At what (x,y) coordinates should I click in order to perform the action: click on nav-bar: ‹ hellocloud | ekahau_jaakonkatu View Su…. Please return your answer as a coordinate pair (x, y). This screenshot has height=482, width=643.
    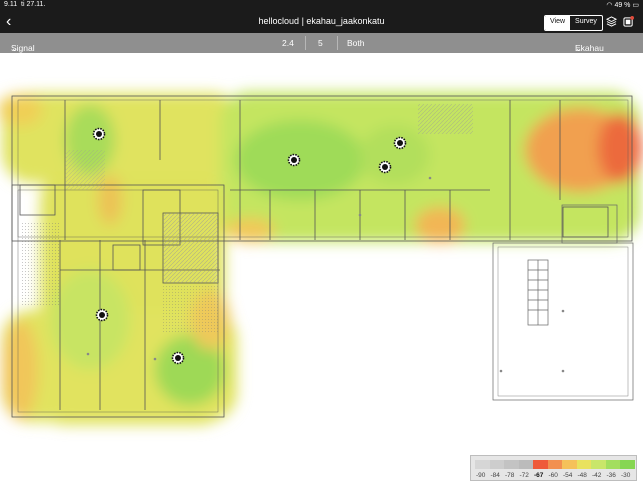
    Looking at the image, I should click on (321, 22).